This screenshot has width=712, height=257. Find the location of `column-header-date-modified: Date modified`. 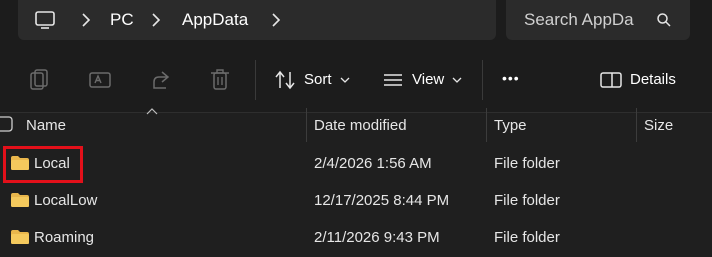

column-header-date-modified: Date modified is located at coordinates (360, 126).